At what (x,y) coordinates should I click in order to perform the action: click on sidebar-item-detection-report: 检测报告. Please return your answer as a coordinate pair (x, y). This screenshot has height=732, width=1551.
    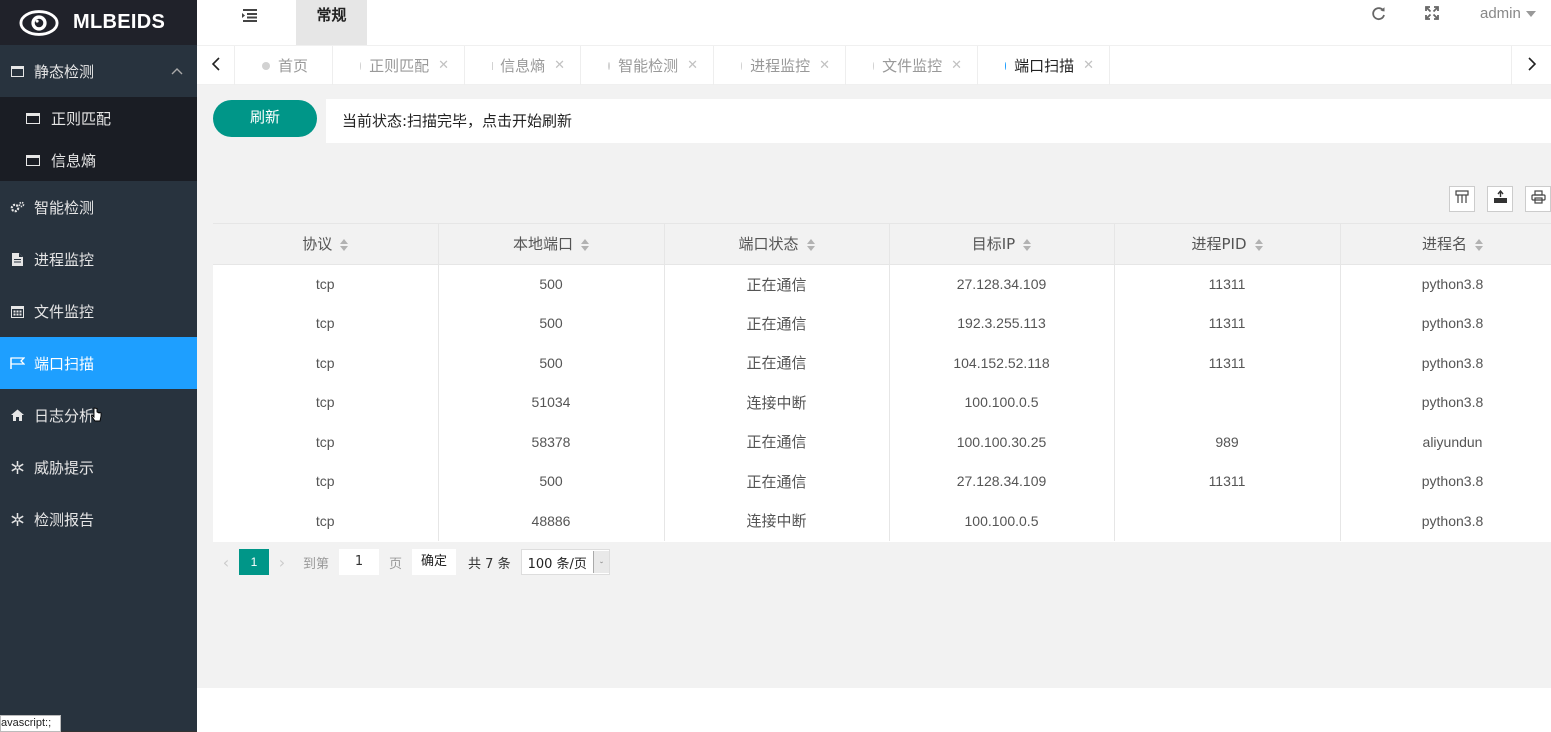
    Looking at the image, I should click on (98, 519).